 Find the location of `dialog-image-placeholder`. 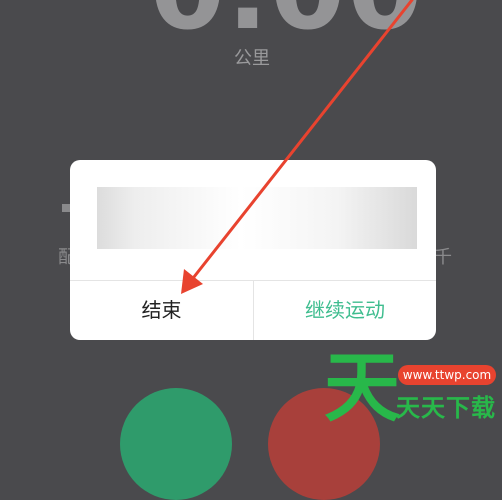

dialog-image-placeholder is located at coordinates (257, 218).